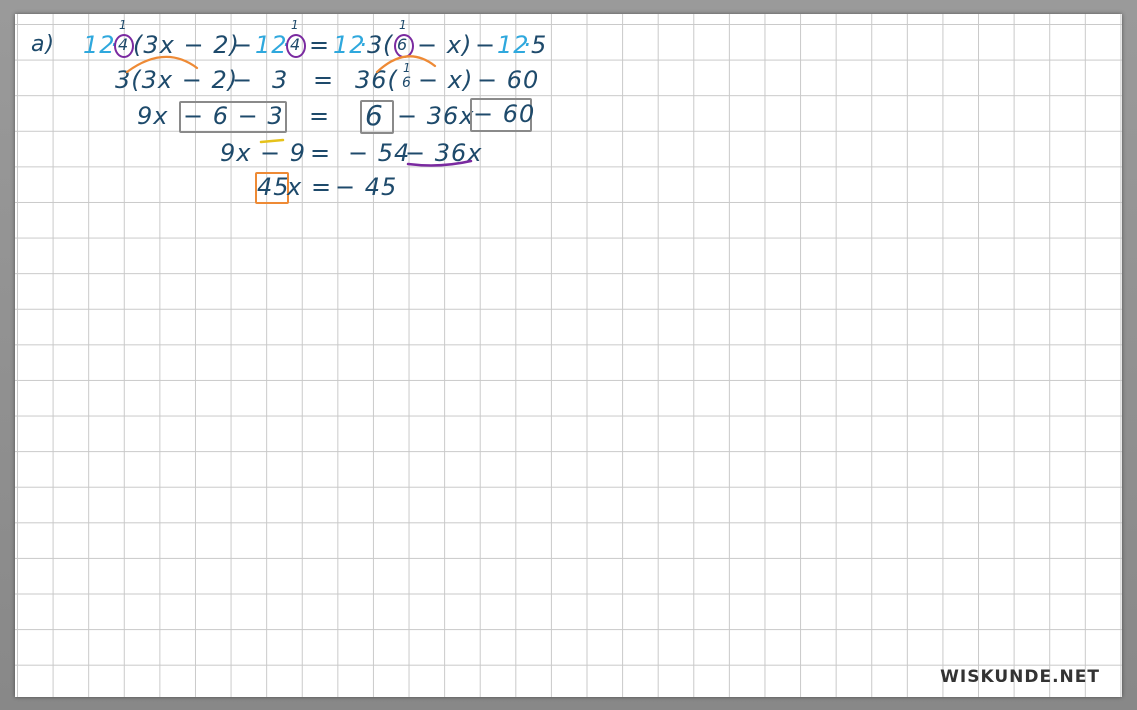 This screenshot has width=1137, height=710. Describe the element at coordinates (1020, 677) in the screenshot. I see `wiskunde-watermark: WISKUNDE.NET` at that location.